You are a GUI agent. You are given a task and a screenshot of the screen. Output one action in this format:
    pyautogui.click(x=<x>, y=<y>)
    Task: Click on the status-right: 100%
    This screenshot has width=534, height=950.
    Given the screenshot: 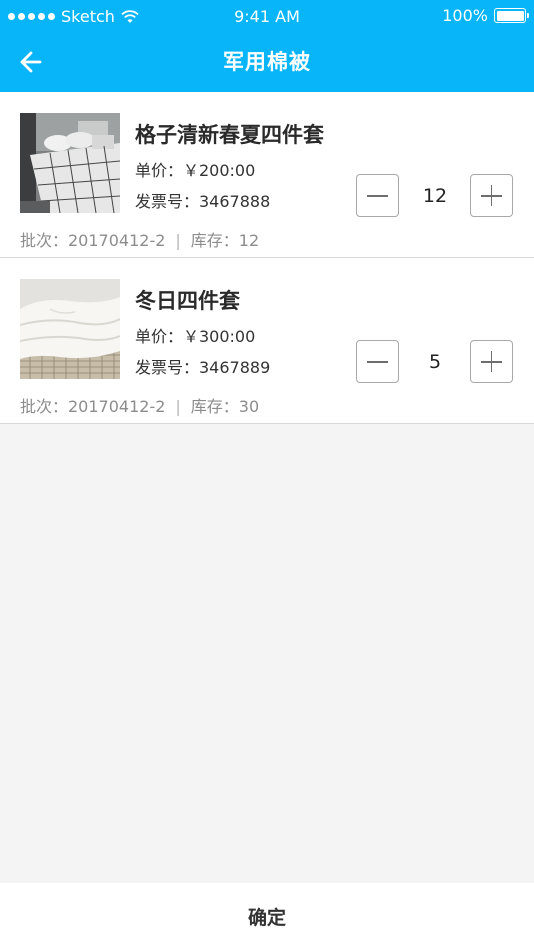 What is the action you would take?
    pyautogui.click(x=485, y=15)
    